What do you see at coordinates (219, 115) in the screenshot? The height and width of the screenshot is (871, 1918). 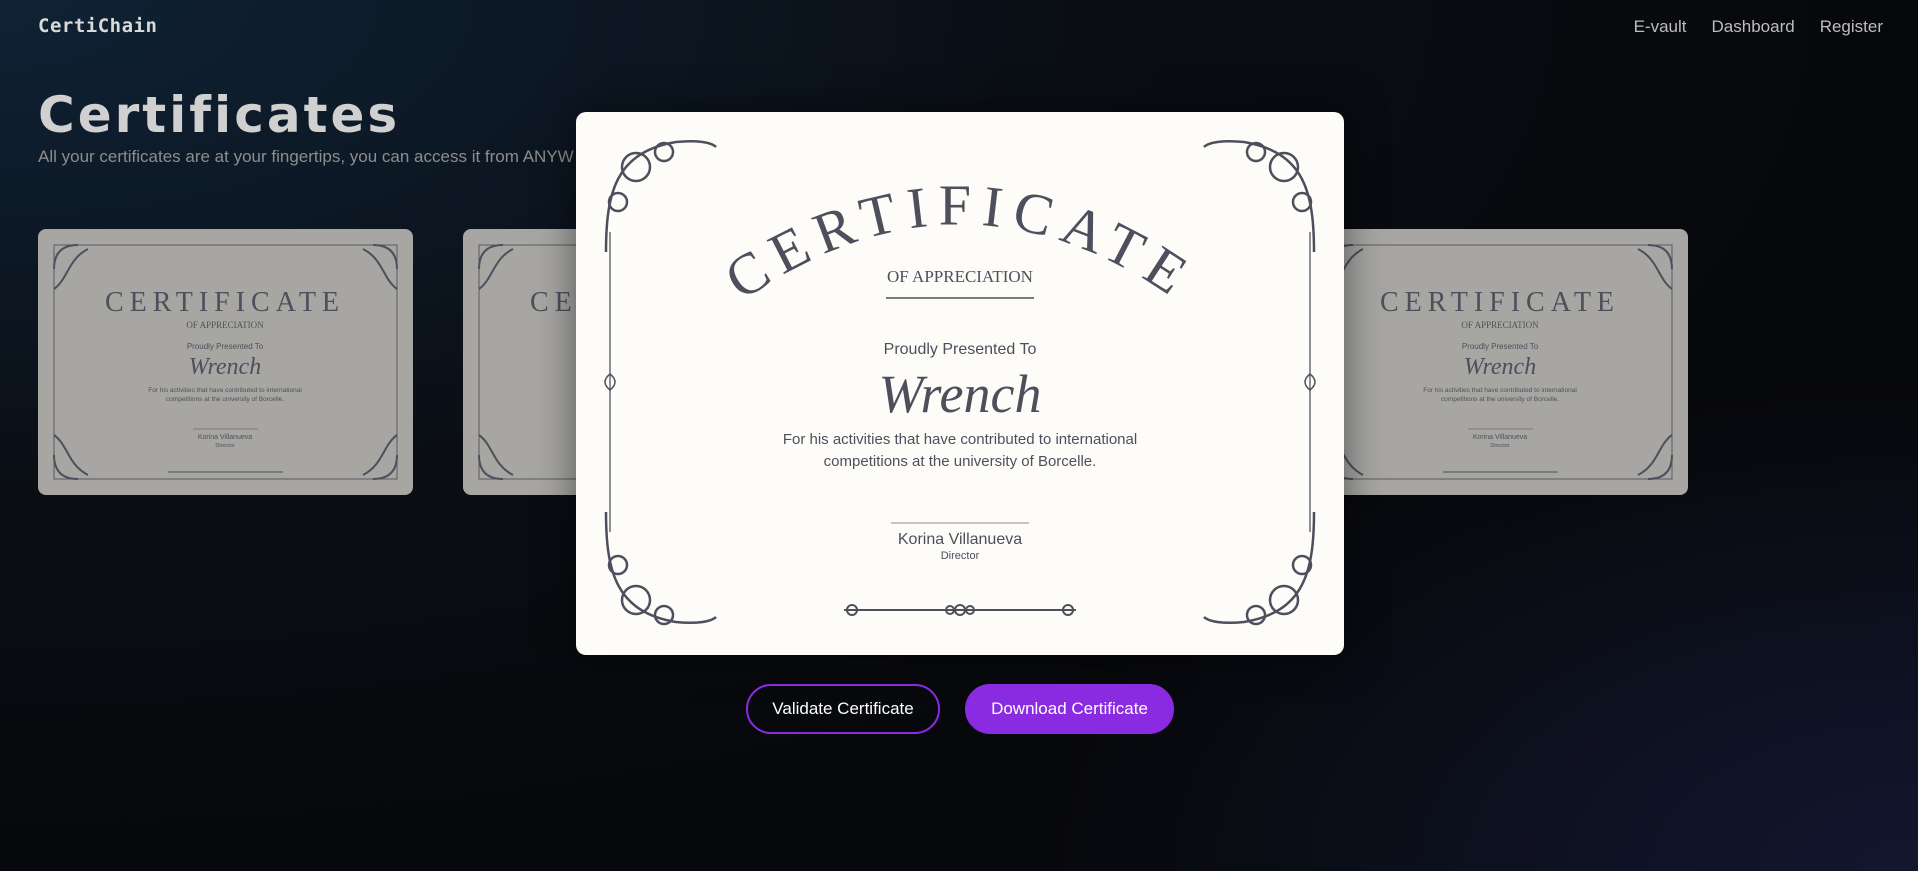 I see `page-title: Certificates` at bounding box center [219, 115].